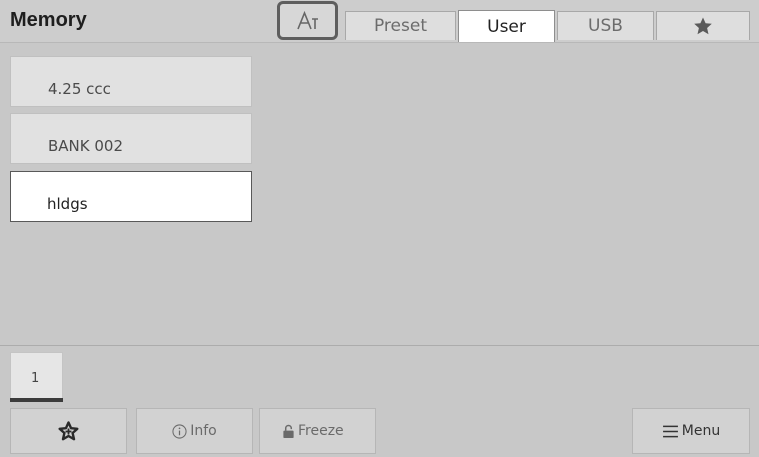  I want to click on list-item-label: 4.25 ccc, so click(79, 89).